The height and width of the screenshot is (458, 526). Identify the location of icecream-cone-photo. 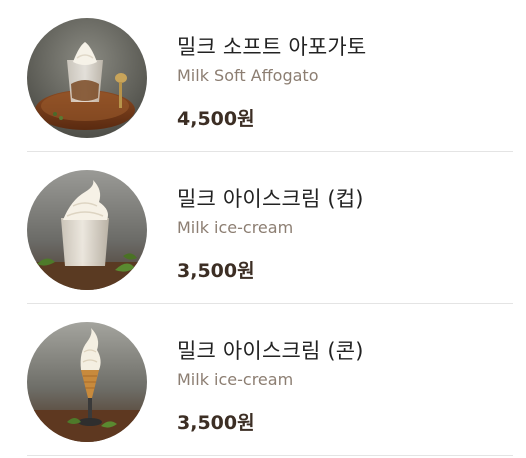
(87, 382).